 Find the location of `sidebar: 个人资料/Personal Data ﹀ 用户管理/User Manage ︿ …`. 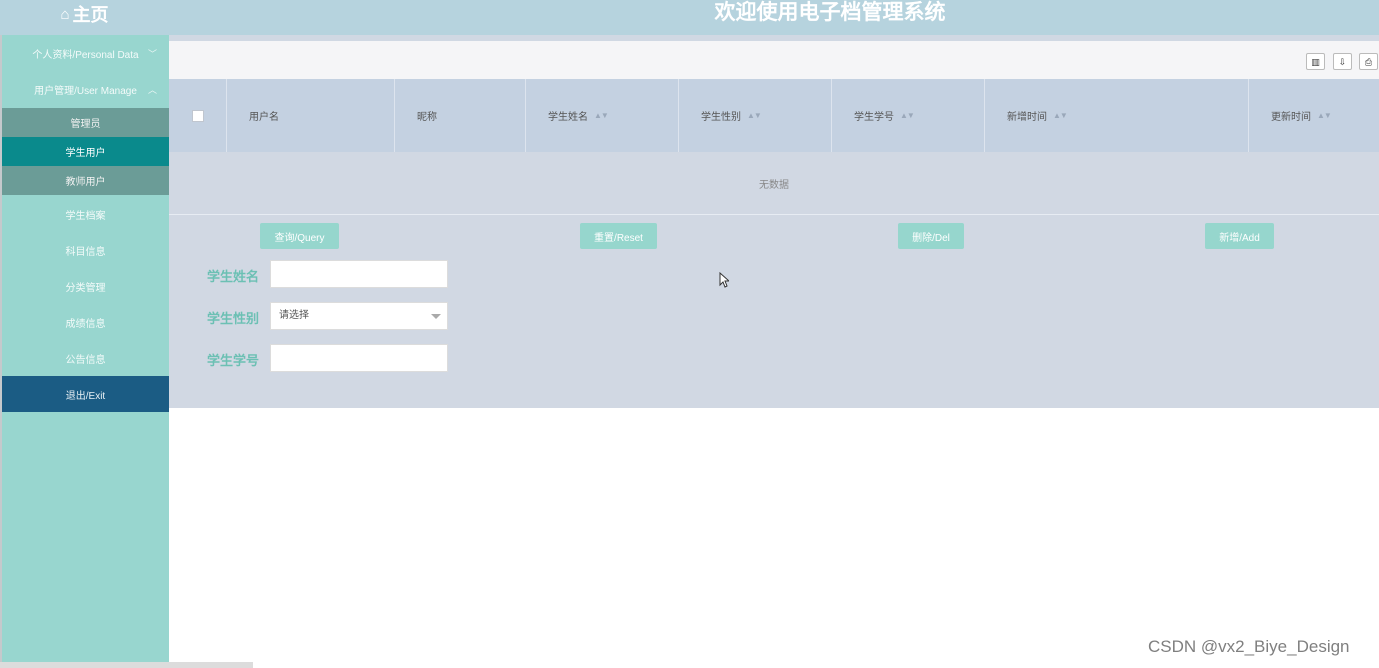

sidebar: 个人资料/Personal Data ﹀ 用户管理/User Manage ︿ … is located at coordinates (84, 351).